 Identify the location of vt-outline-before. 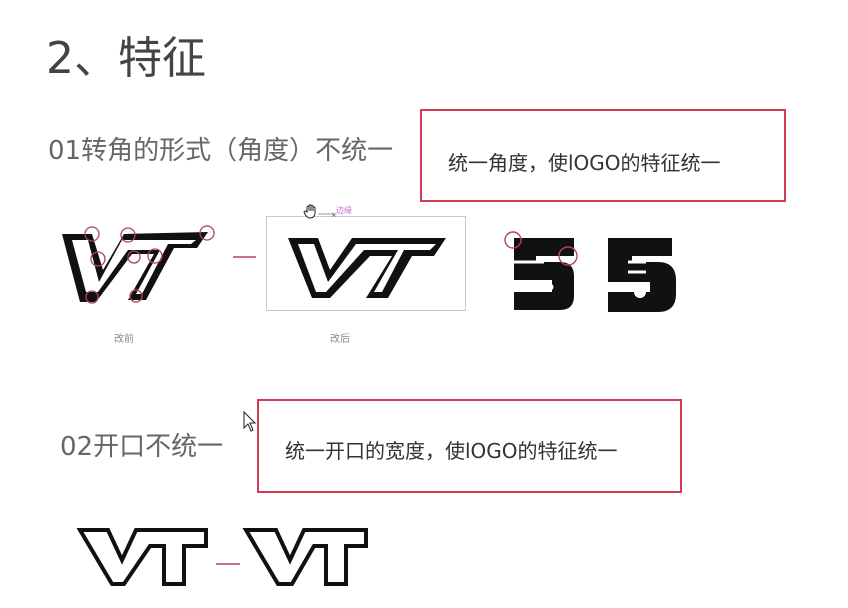
(142, 557).